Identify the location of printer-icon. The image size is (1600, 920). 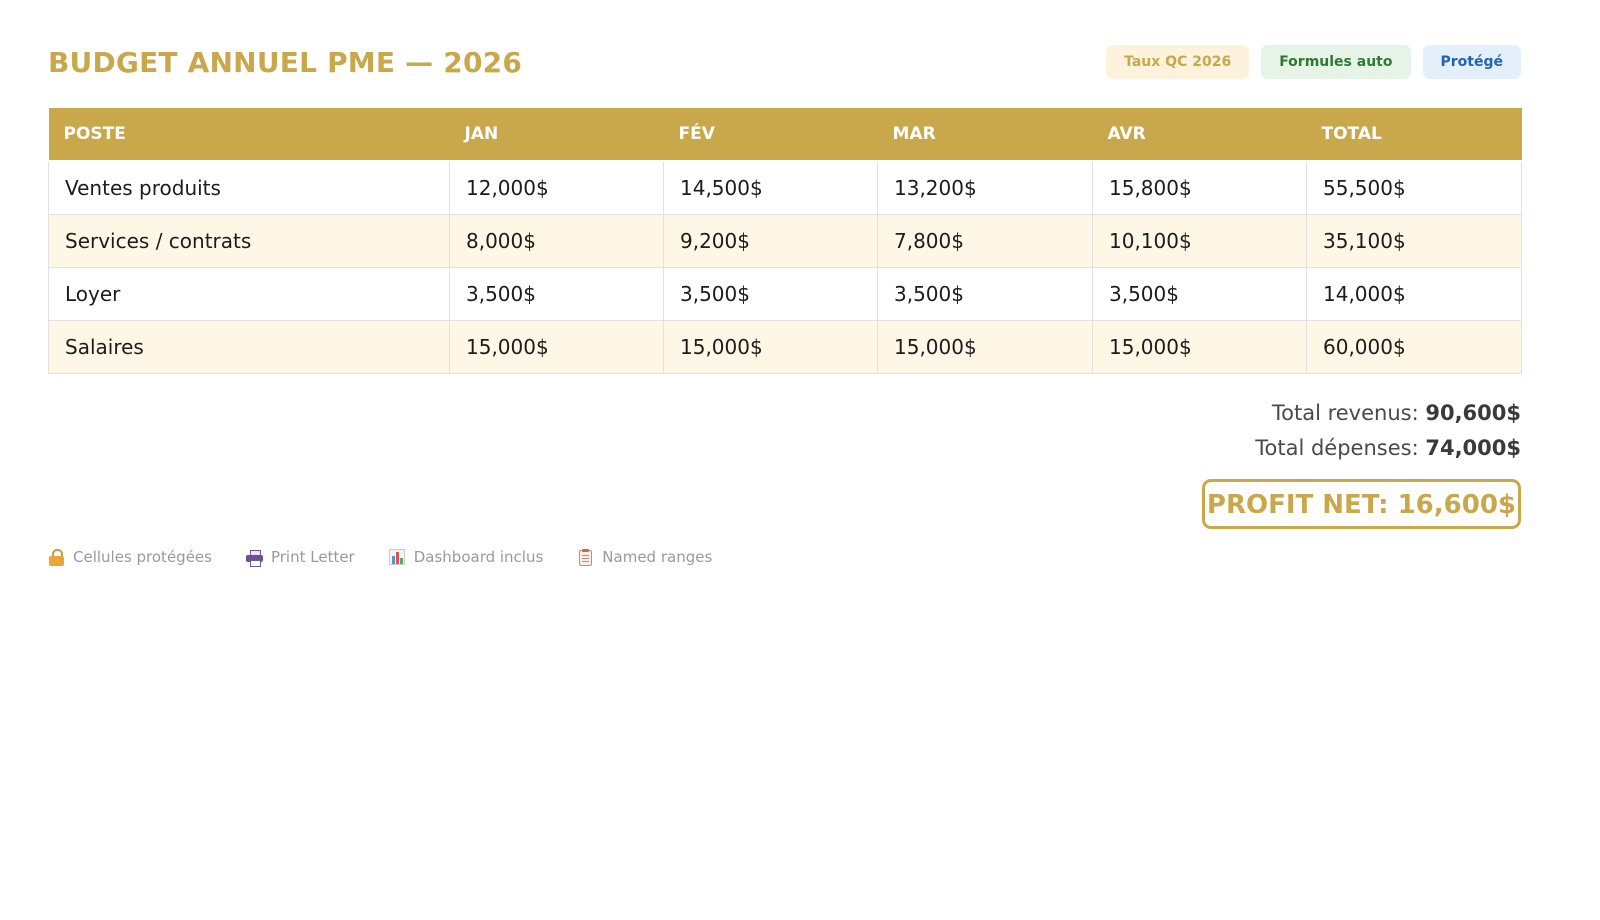
(254, 558).